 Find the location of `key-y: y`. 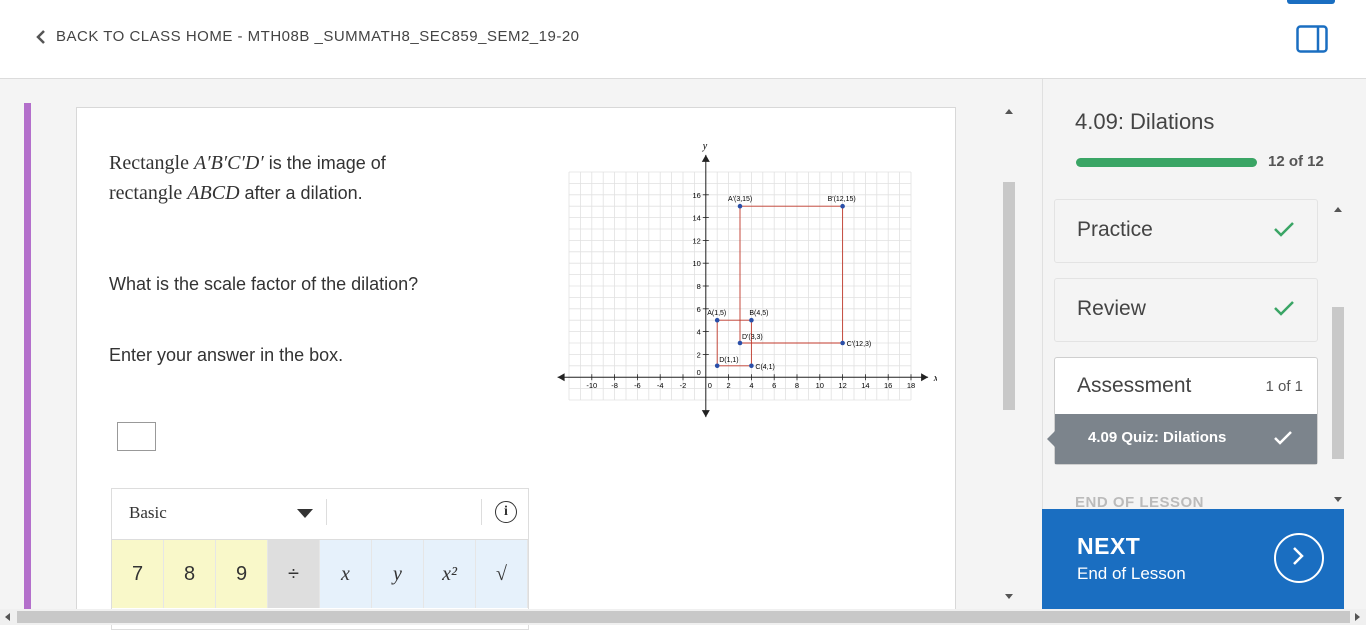

key-y: y is located at coordinates (398, 574).